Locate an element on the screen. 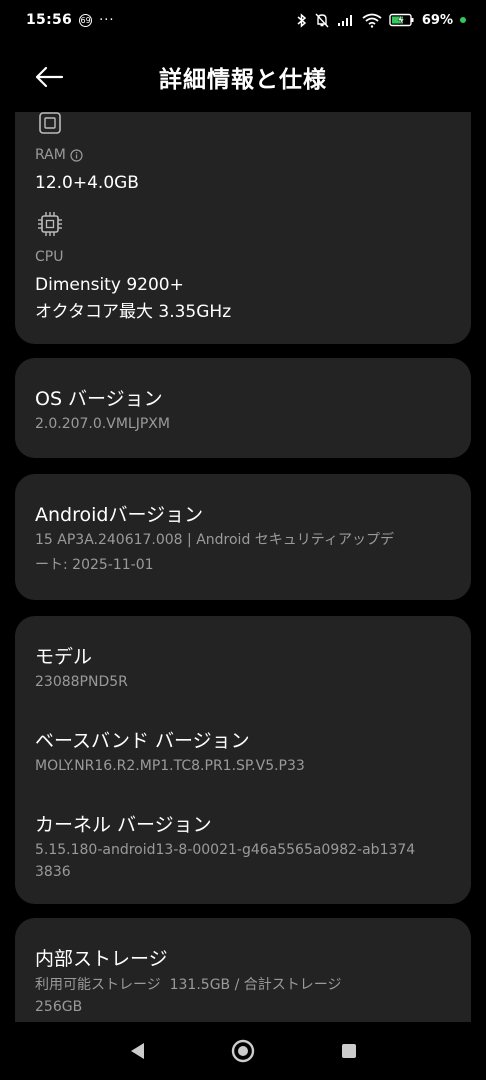 The width and height of the screenshot is (486, 1080). storage-value-line2: 256GB is located at coordinates (59, 1007).